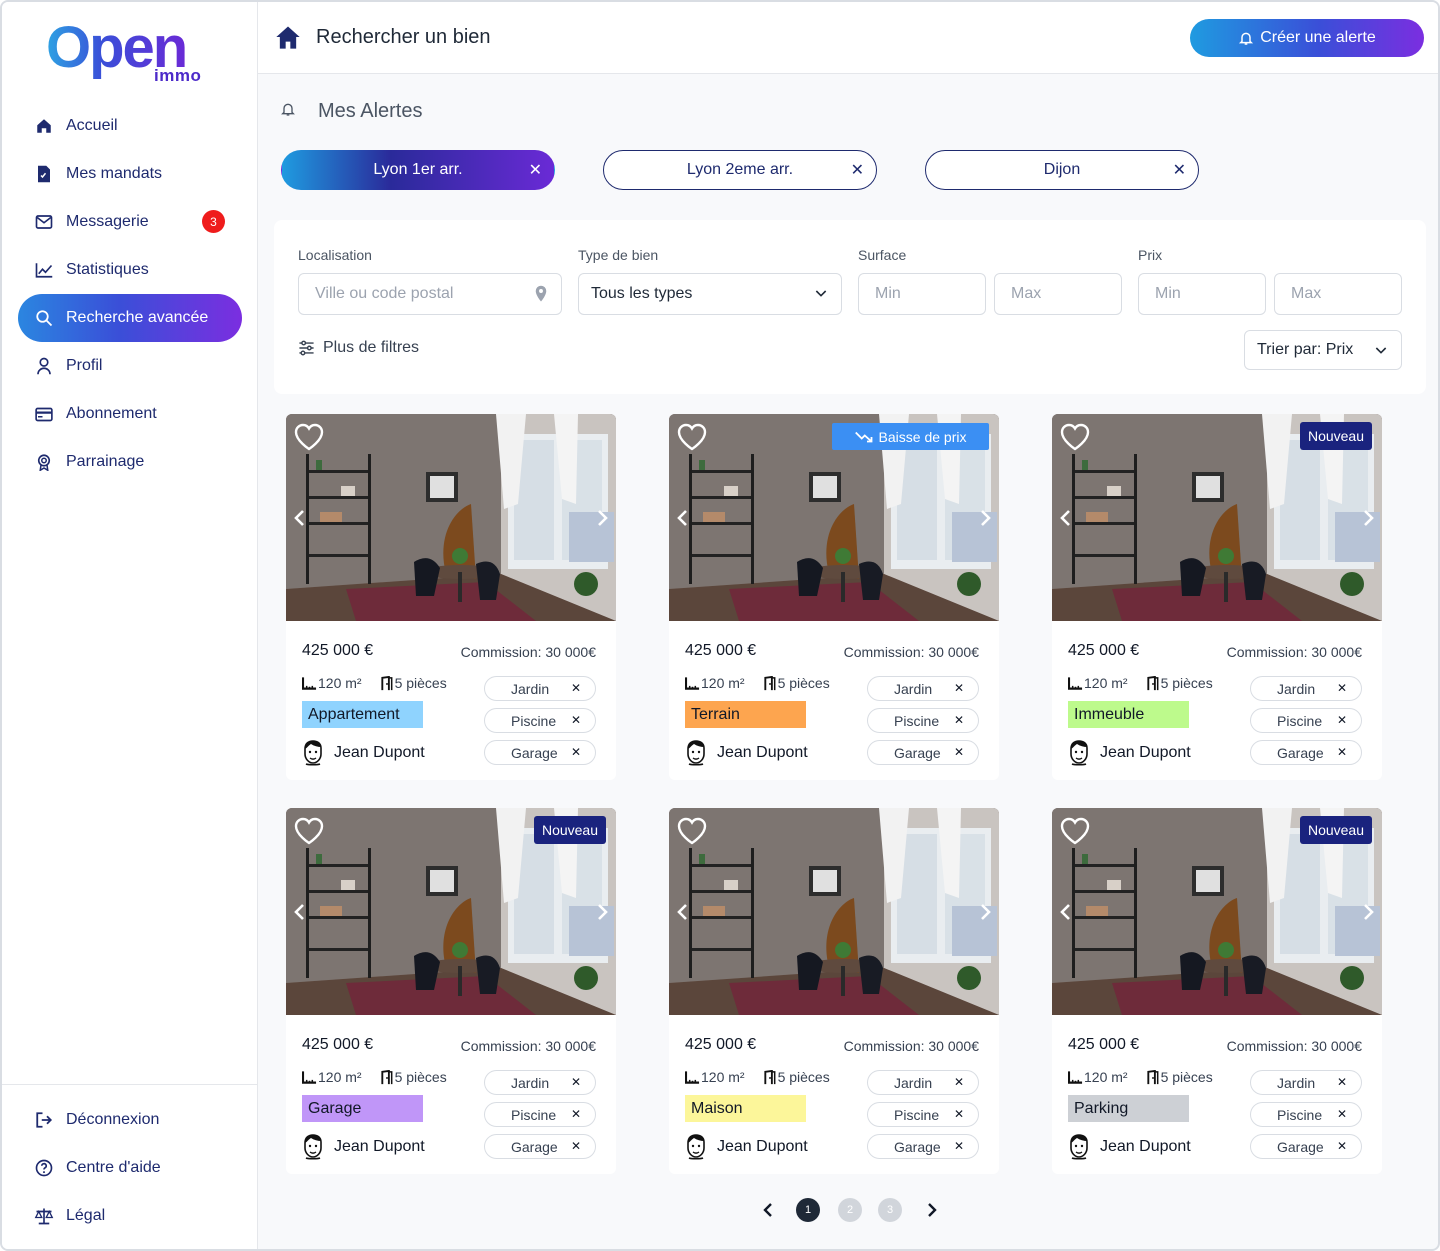 Image resolution: width=1440 pixels, height=1251 pixels. What do you see at coordinates (540, 1082) in the screenshot?
I see `amenity-tag: Jardin ✕` at bounding box center [540, 1082].